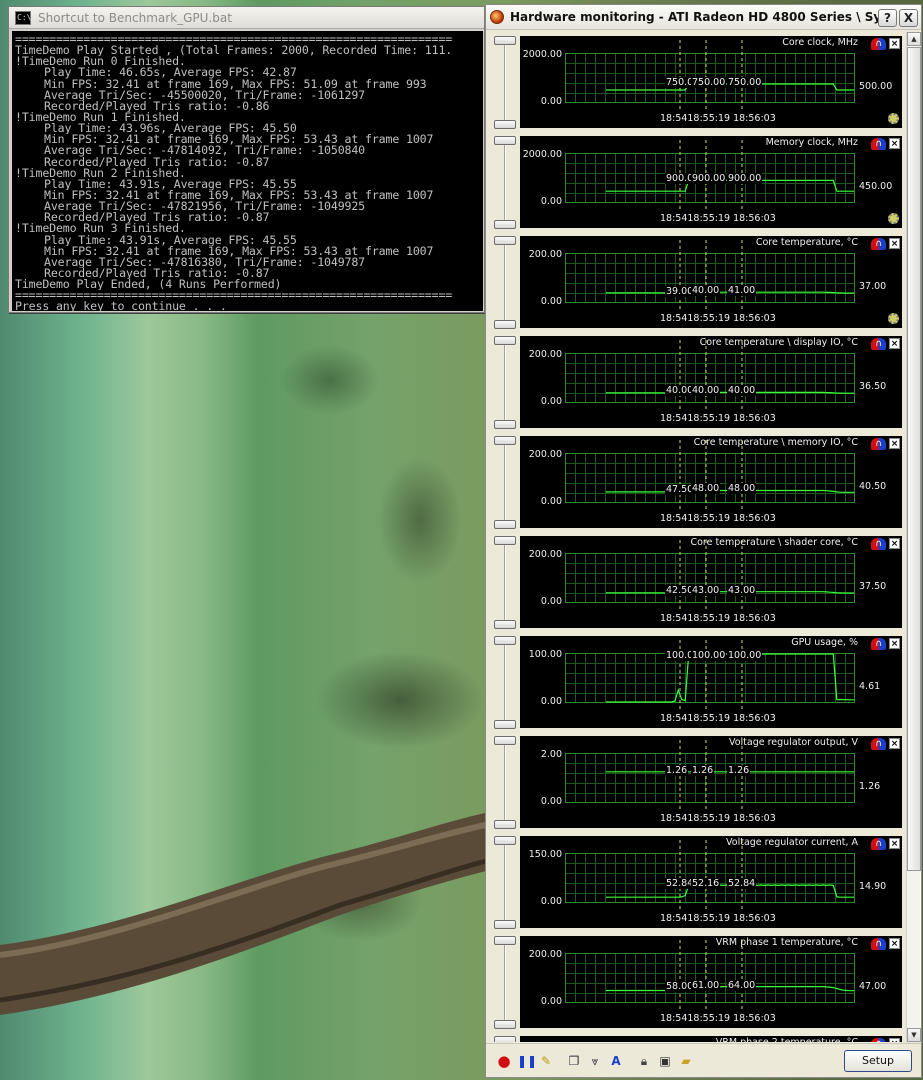  What do you see at coordinates (246, 18) in the screenshot?
I see `console-titlebar: C:\ Shortcut to Benchmark_GPU.bat` at bounding box center [246, 18].